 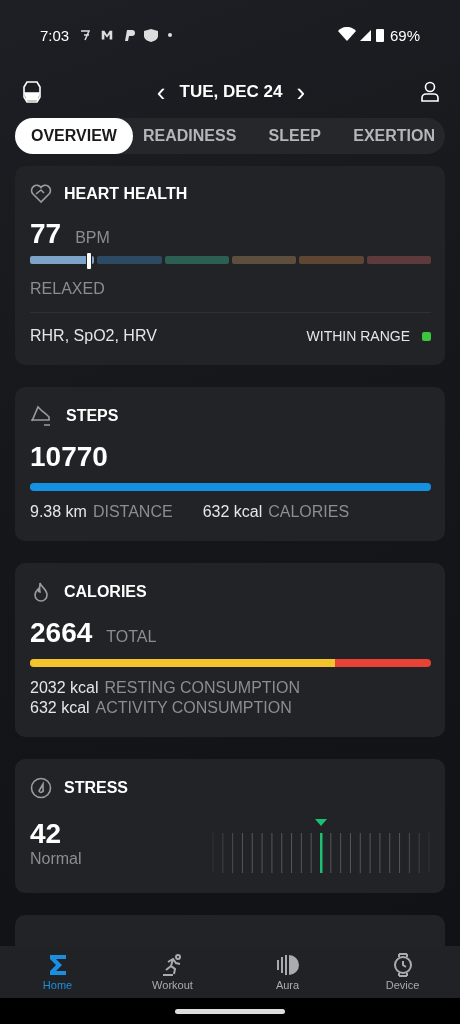 What do you see at coordinates (231, 92) in the screenshot?
I see `date-label: TUE, DEC 24` at bounding box center [231, 92].